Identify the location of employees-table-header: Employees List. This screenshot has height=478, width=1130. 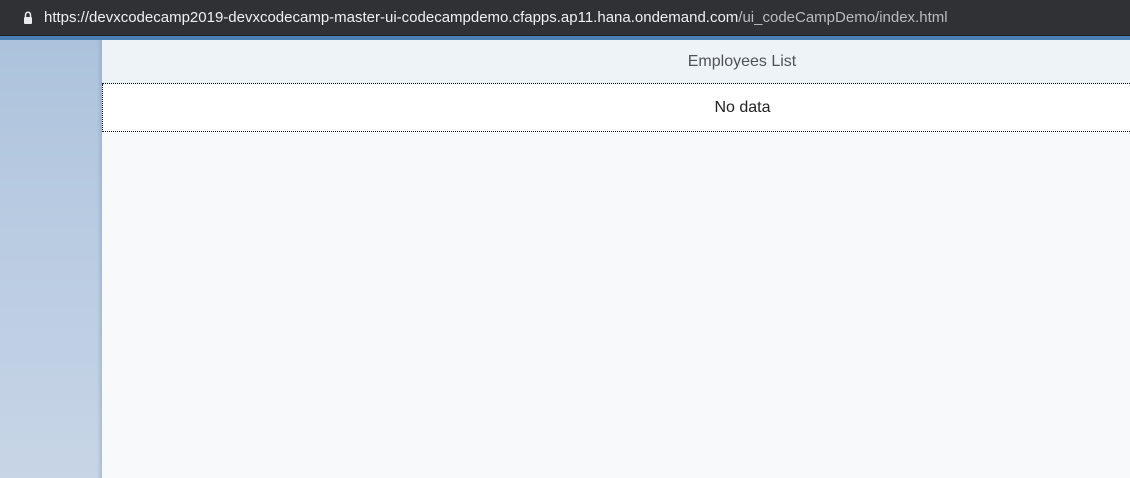
(616, 62).